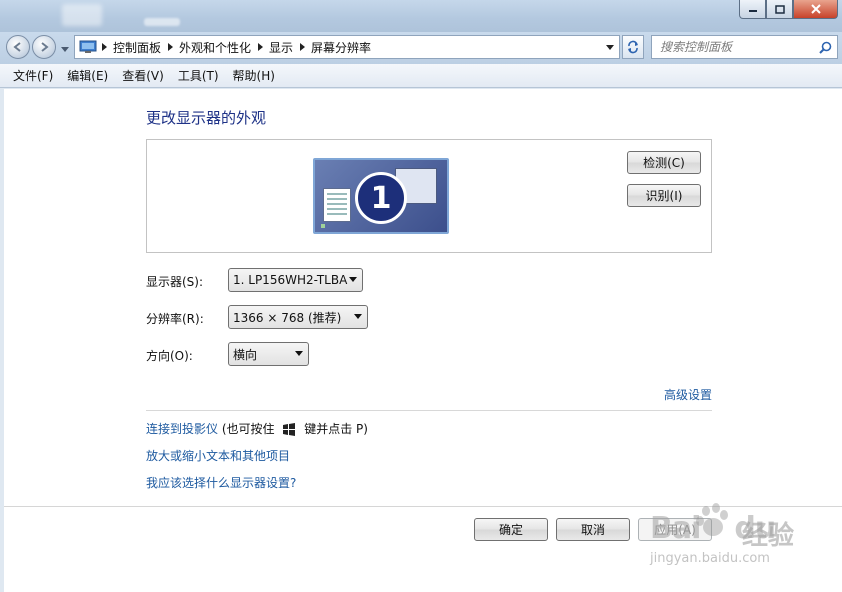 The width and height of the screenshot is (842, 592). What do you see at coordinates (87, 76) in the screenshot?
I see `menu-edit: 编辑(E)` at bounding box center [87, 76].